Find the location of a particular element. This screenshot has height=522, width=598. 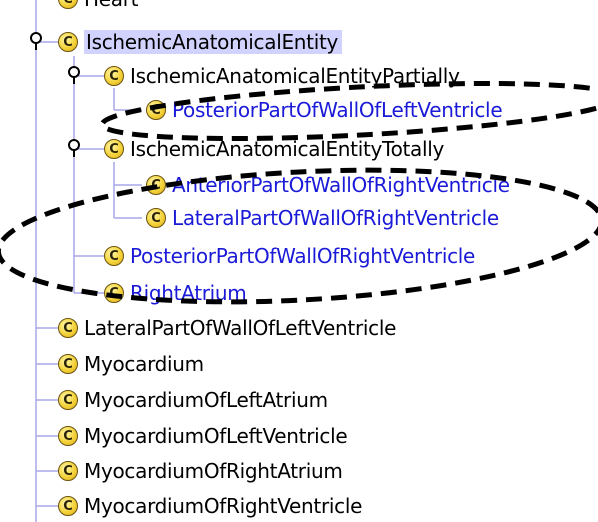

tree-node-selected: C IschemicAnatomicalEntity is located at coordinates (200, 42).